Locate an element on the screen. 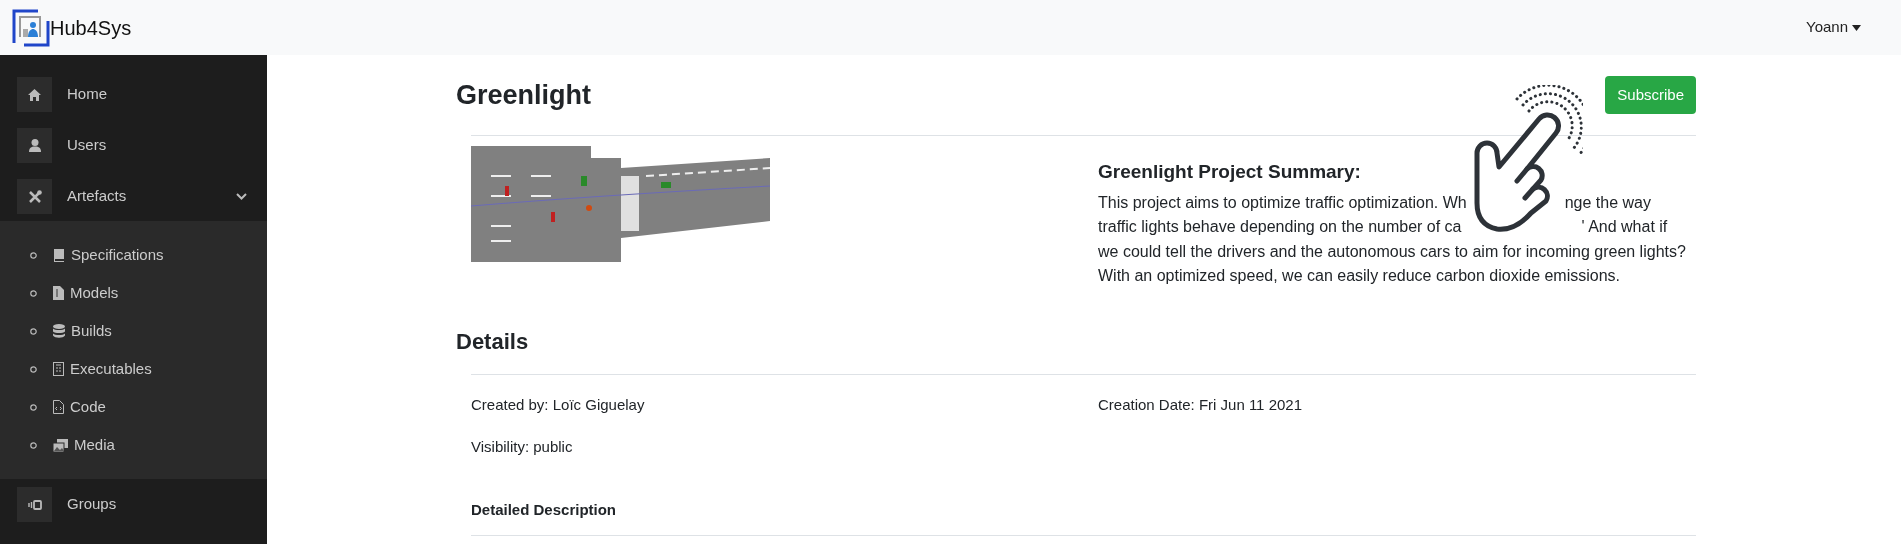 This screenshot has width=1901, height=544. submenu-item: Specifications is located at coordinates (133, 255).